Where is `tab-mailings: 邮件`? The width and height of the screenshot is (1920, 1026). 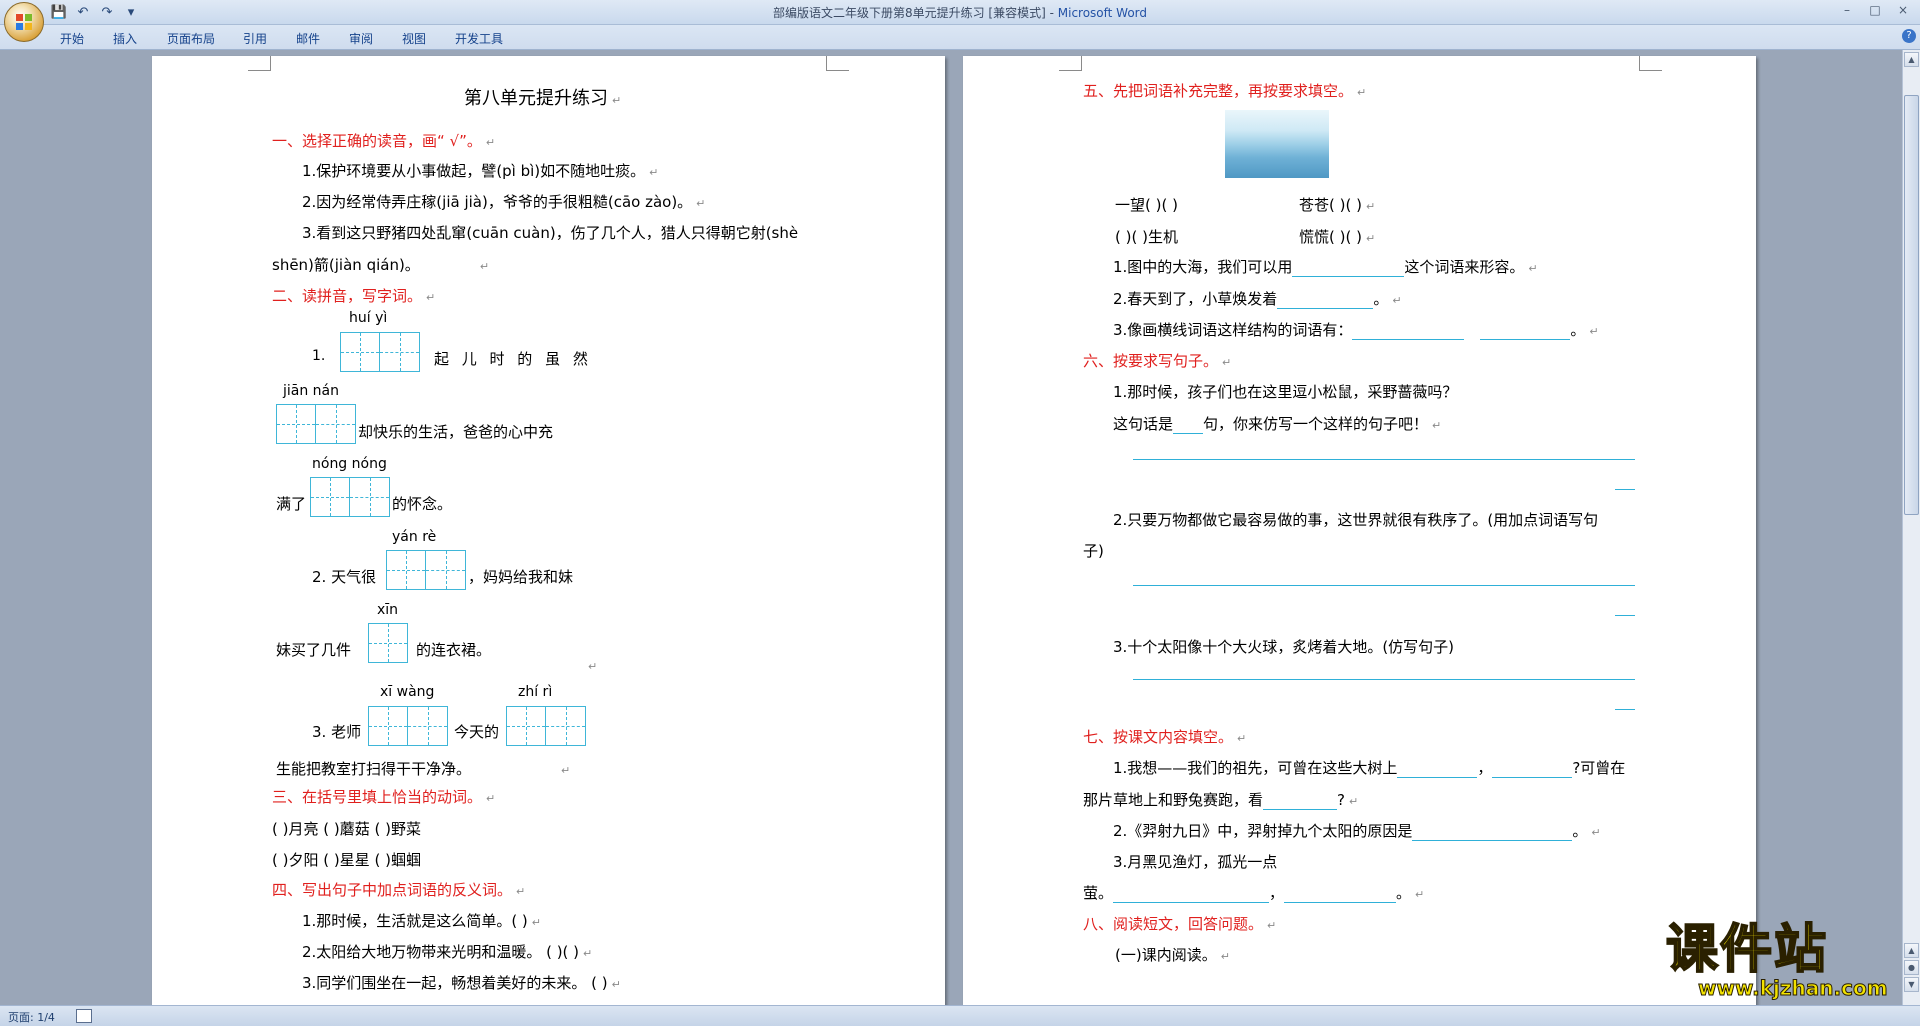
tab-mailings: 邮件 is located at coordinates (308, 38).